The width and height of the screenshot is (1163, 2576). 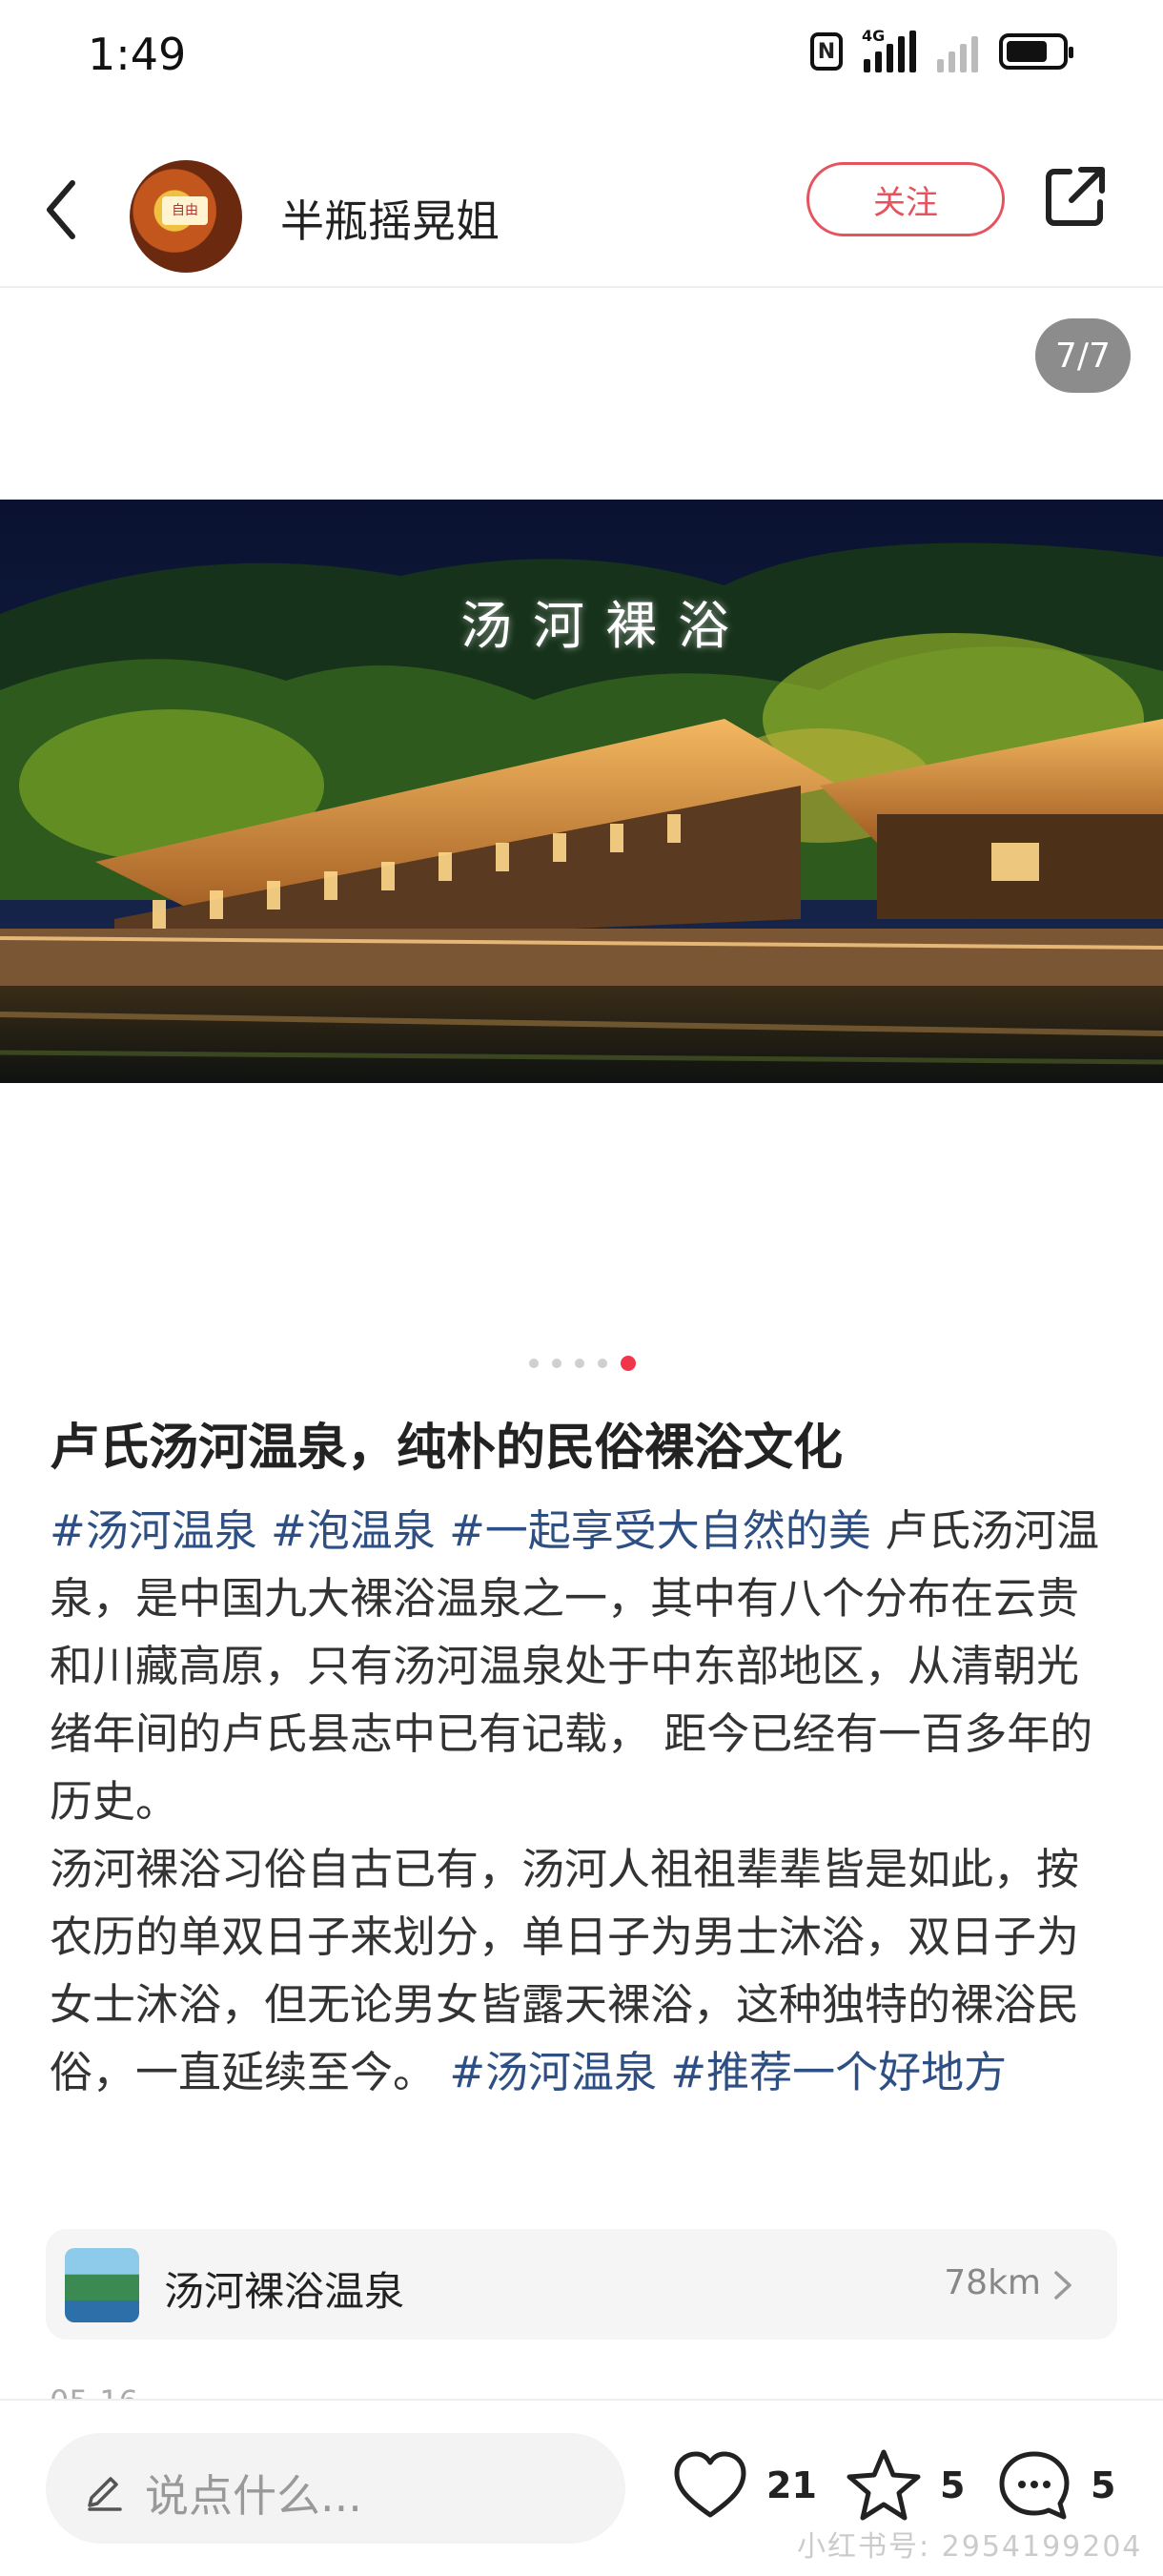 I want to click on chevron-right-icon, so click(x=1062, y=2285).